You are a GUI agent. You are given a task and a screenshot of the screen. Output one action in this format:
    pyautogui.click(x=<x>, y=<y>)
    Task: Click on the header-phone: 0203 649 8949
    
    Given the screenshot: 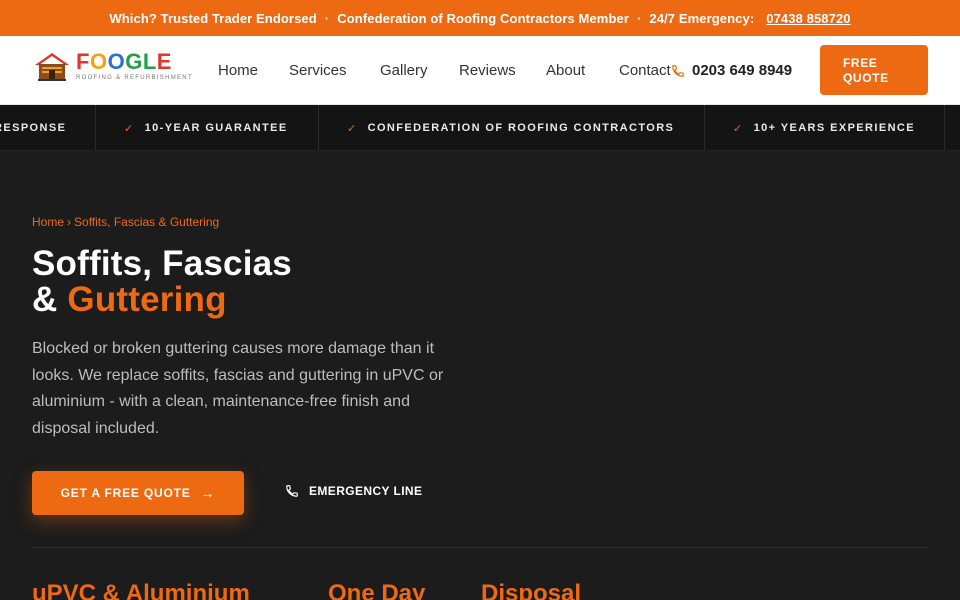 What is the action you would take?
    pyautogui.click(x=731, y=70)
    